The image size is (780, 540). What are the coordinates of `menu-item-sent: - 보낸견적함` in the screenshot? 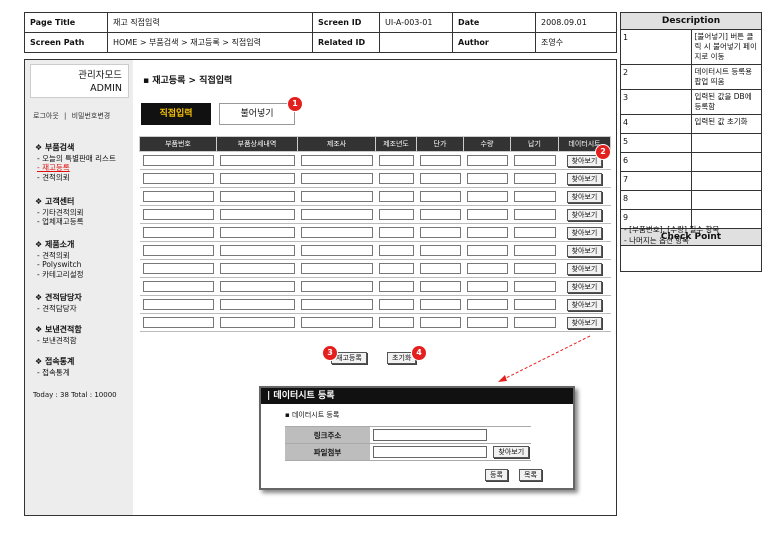 It's located at (58, 341).